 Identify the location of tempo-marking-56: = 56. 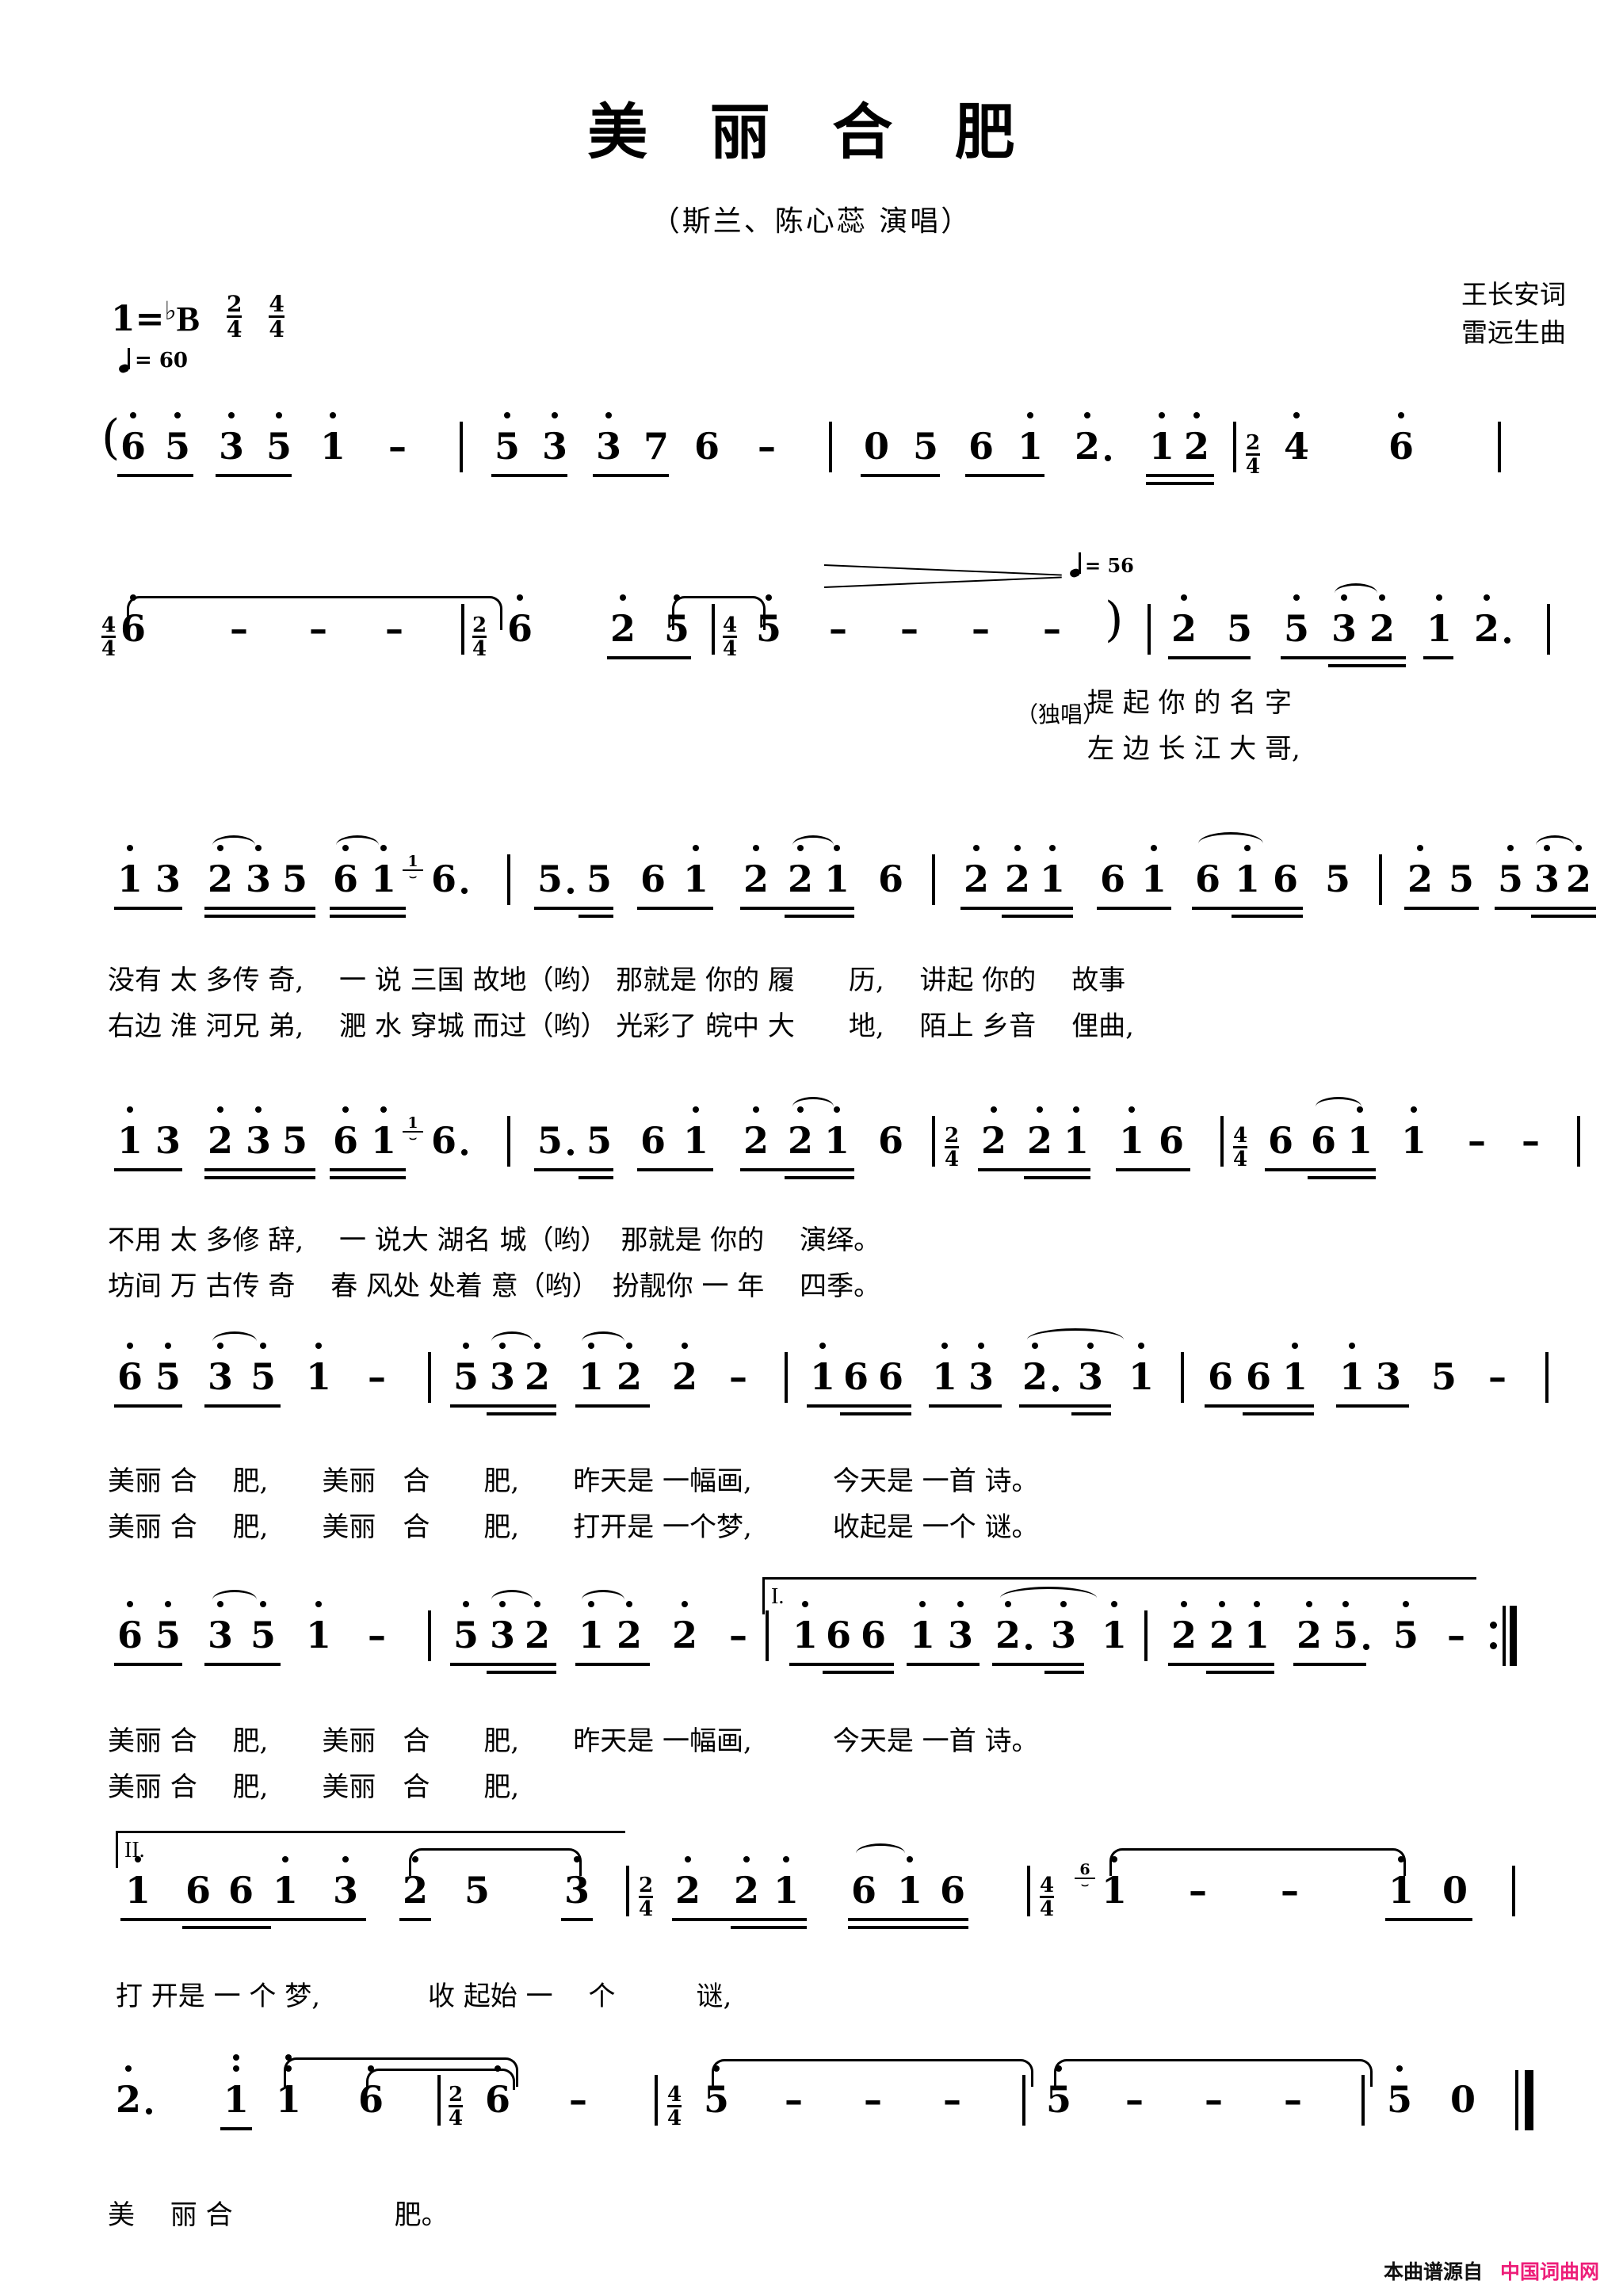
(1101, 565).